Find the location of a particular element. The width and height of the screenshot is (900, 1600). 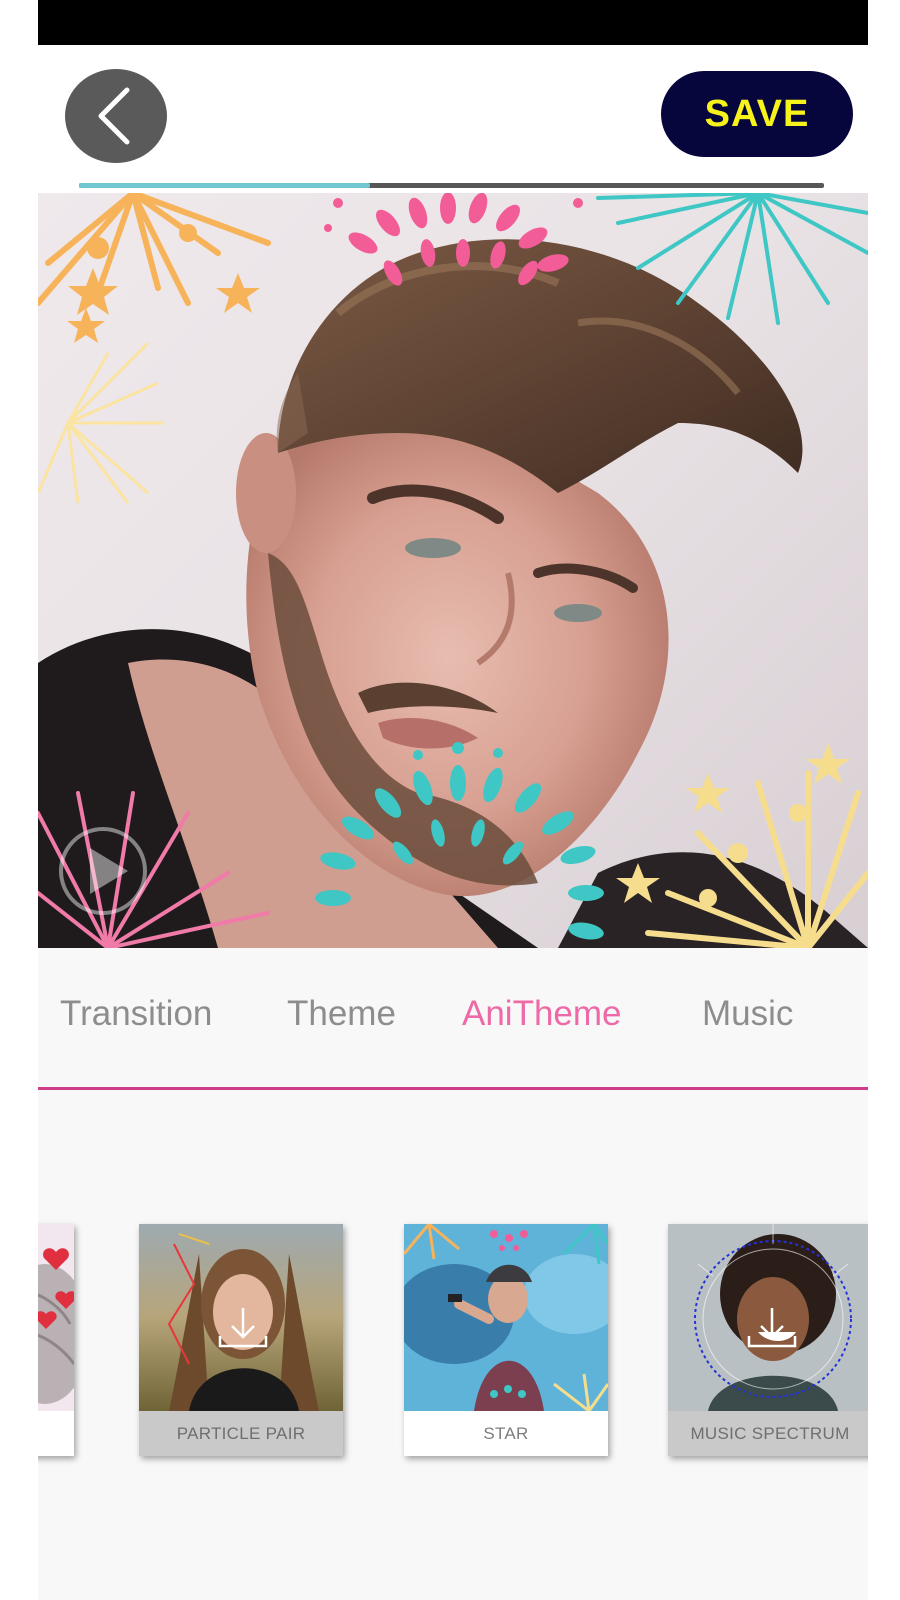

tab-transition: Transition is located at coordinates (136, 1014).